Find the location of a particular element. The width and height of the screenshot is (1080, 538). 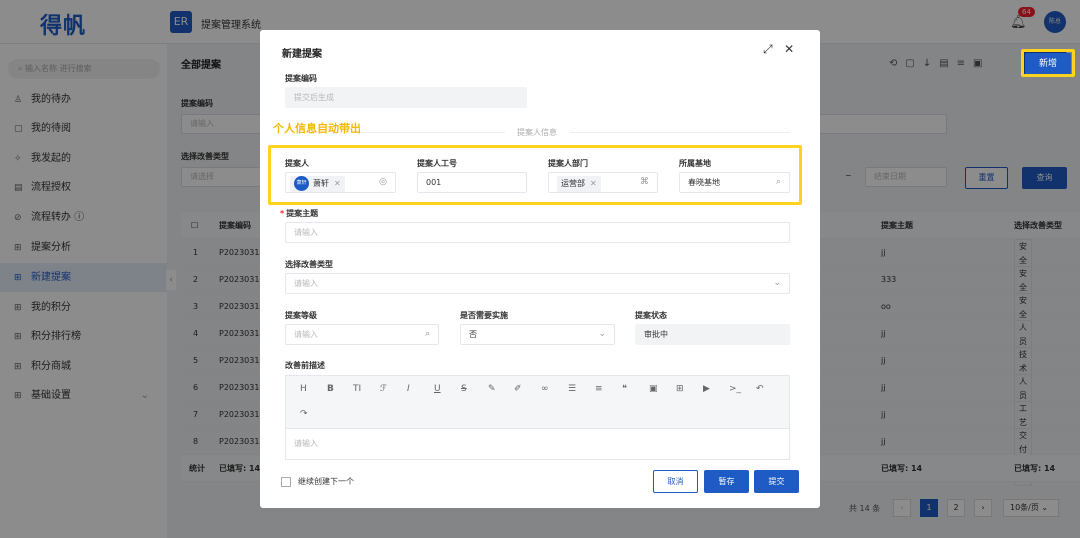

dialog-controls: ⤢ ✕ is located at coordinates (778, 49).